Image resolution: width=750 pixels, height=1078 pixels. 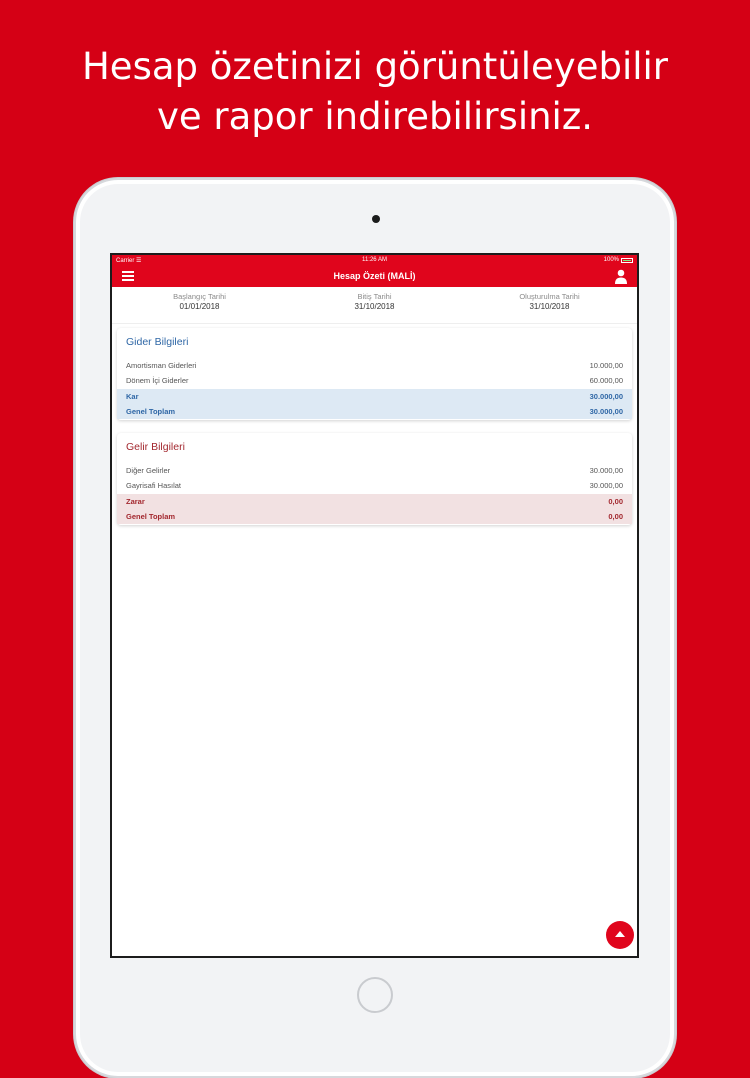 What do you see at coordinates (374, 411) in the screenshot?
I see `grand-total-row: Genel Toplam 30.000,00` at bounding box center [374, 411].